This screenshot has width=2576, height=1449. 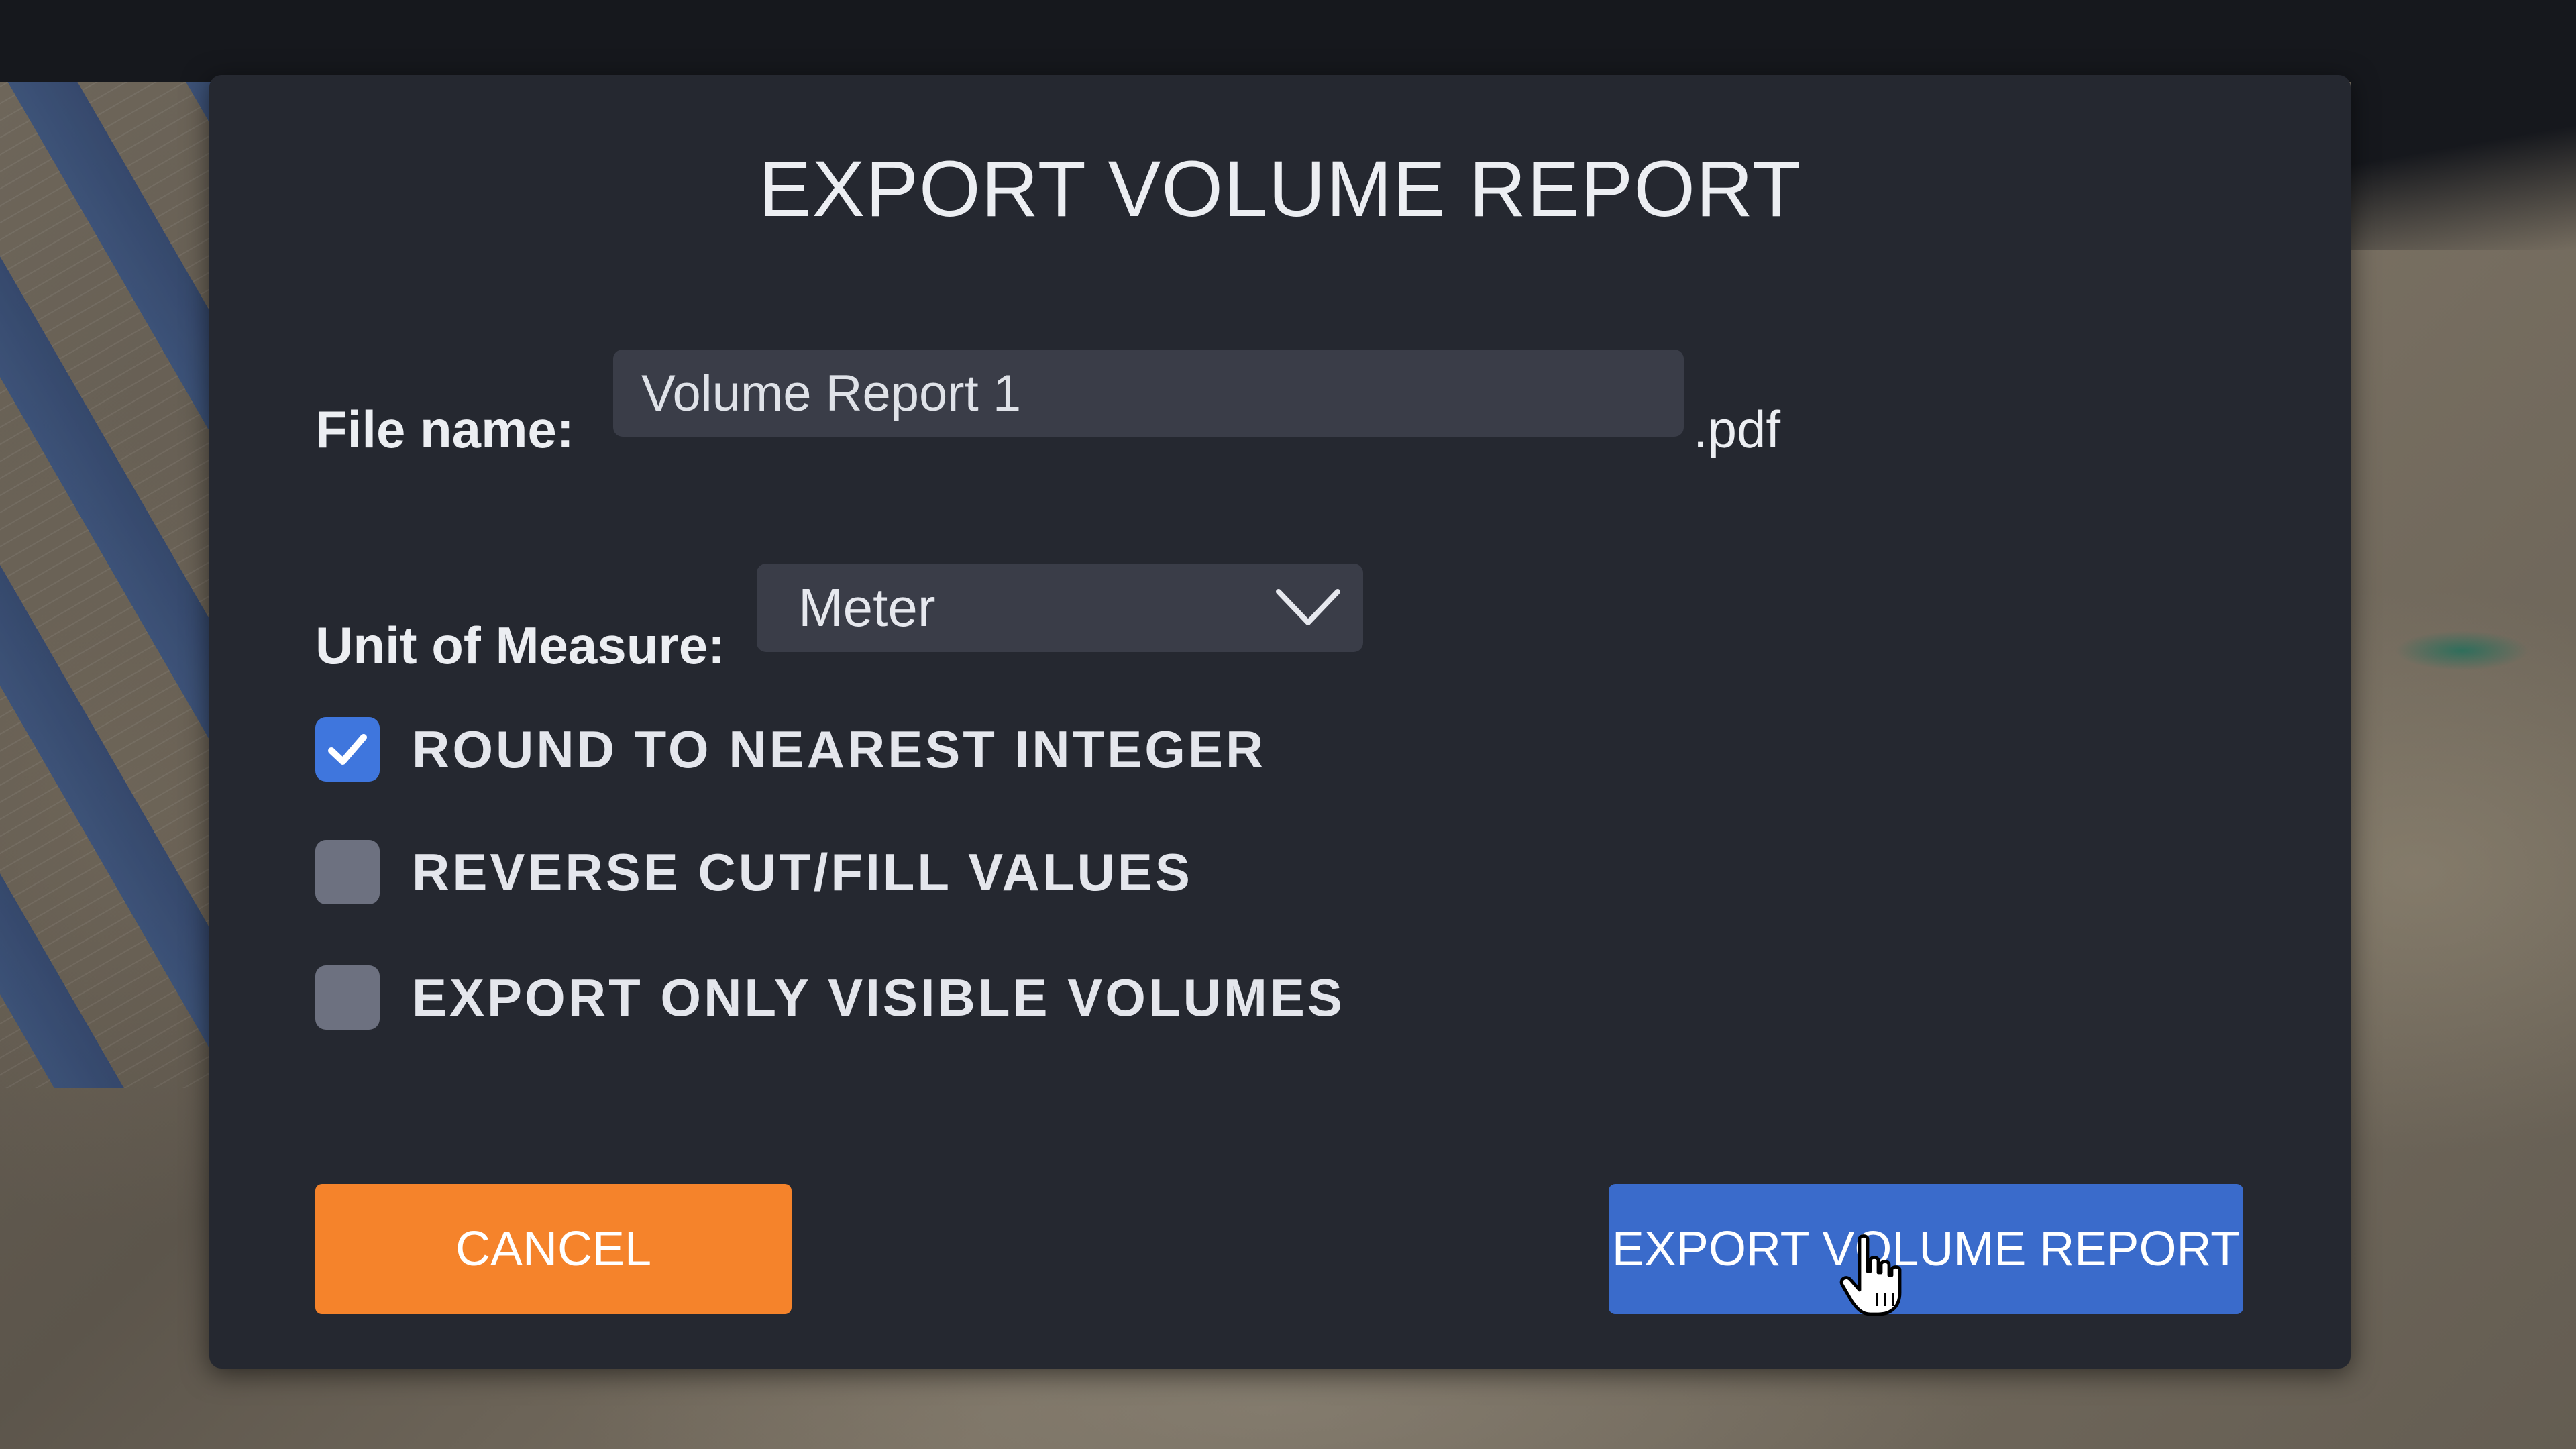 What do you see at coordinates (553, 1249) in the screenshot?
I see `cancel-button: CANCEL` at bounding box center [553, 1249].